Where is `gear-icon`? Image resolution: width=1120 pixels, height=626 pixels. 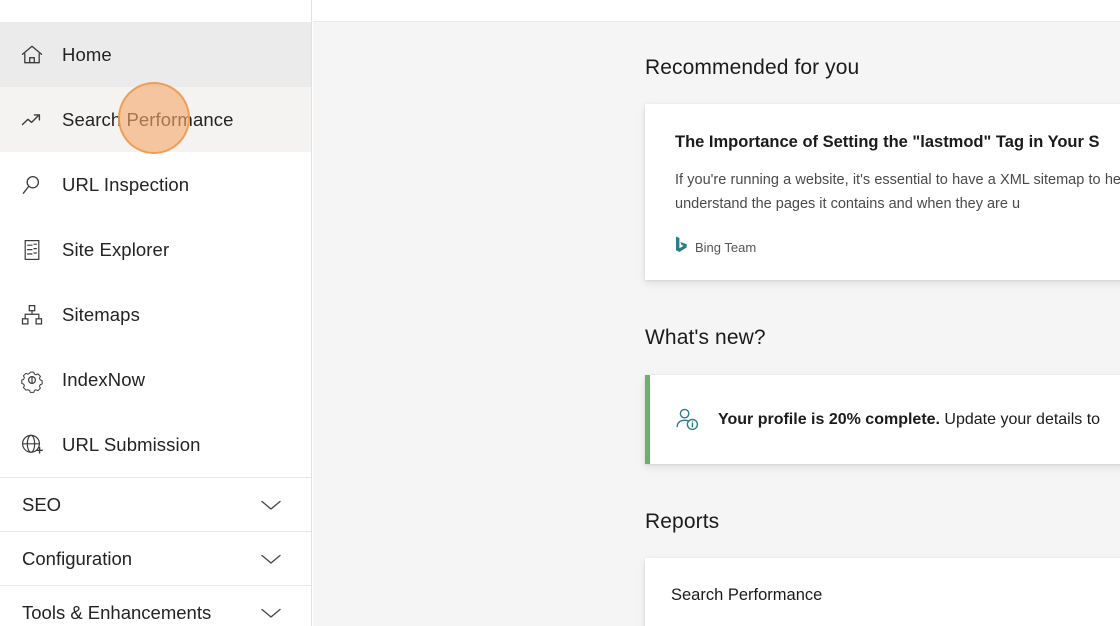
gear-icon is located at coordinates (32, 380).